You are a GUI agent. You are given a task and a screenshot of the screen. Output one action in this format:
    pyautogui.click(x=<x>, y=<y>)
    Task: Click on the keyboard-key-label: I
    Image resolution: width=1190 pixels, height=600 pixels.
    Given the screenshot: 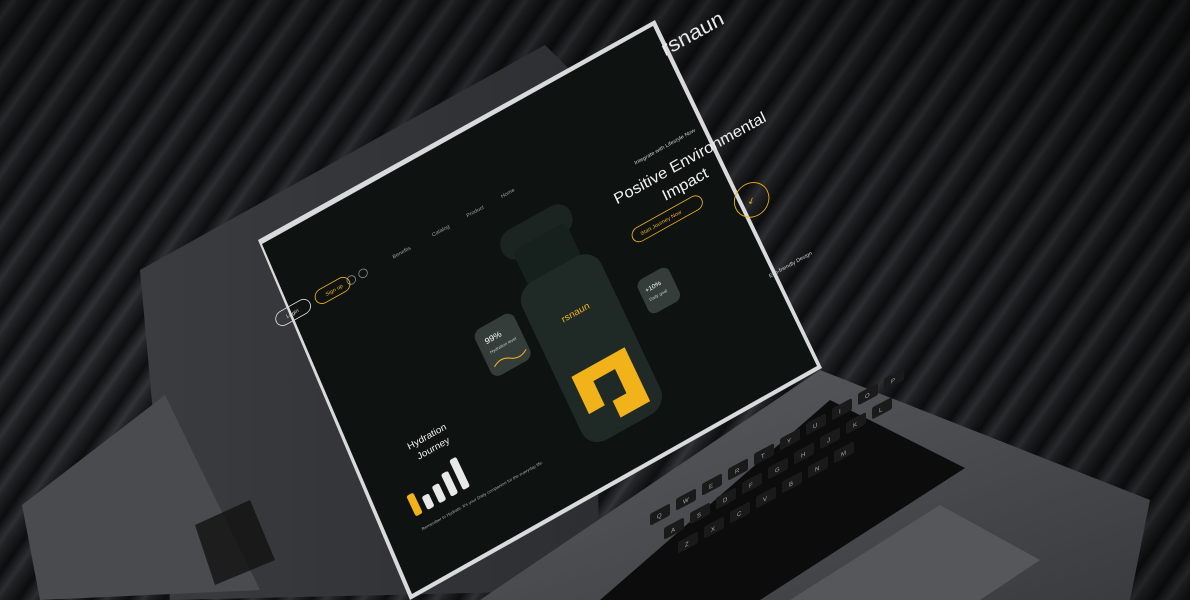 What is the action you would take?
    pyautogui.click(x=840, y=412)
    